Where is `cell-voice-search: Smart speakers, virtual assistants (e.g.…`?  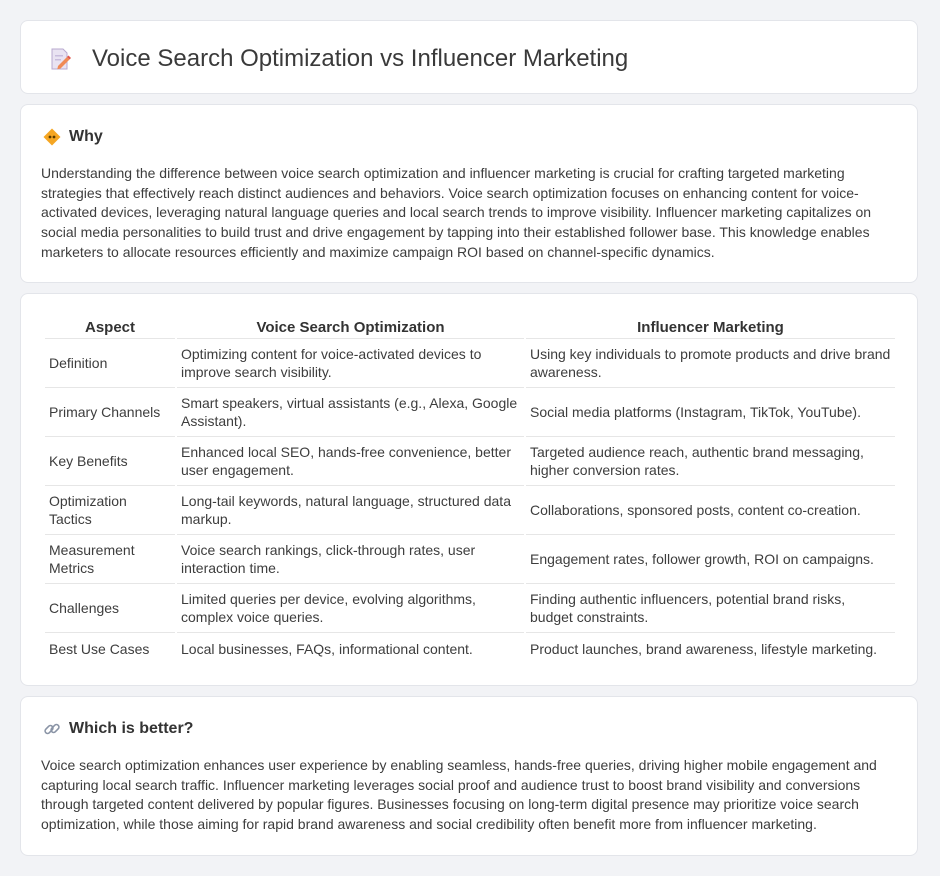 cell-voice-search: Smart speakers, virtual assistants (e.g.… is located at coordinates (350, 412).